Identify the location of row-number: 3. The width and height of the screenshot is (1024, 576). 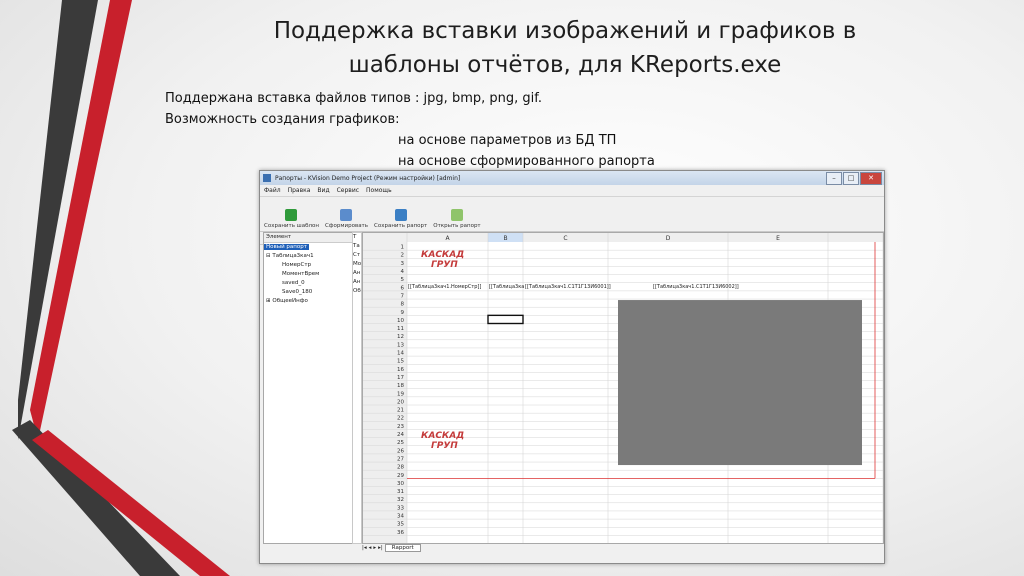
(403, 264).